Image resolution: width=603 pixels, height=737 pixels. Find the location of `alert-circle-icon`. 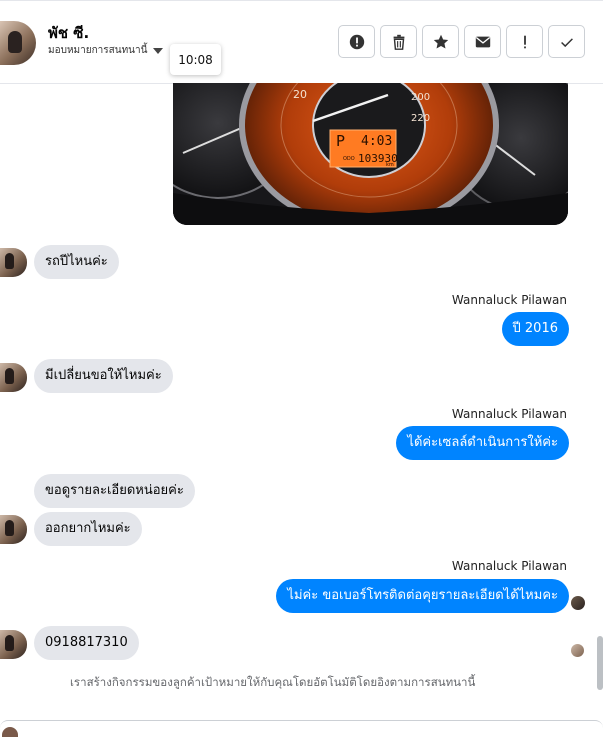

alert-circle-icon is located at coordinates (356, 41).